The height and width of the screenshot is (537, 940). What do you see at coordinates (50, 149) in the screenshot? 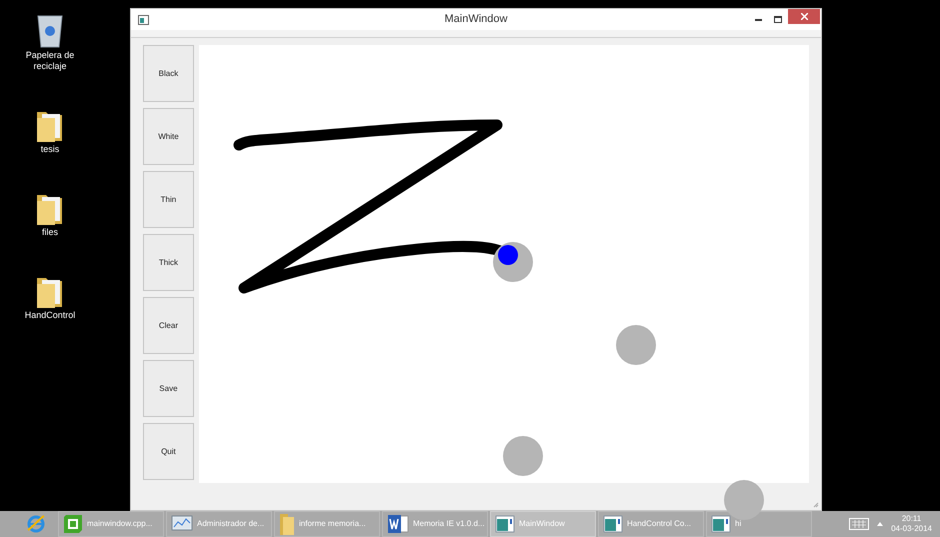
I see `desktop-icon-label: tesis` at bounding box center [50, 149].